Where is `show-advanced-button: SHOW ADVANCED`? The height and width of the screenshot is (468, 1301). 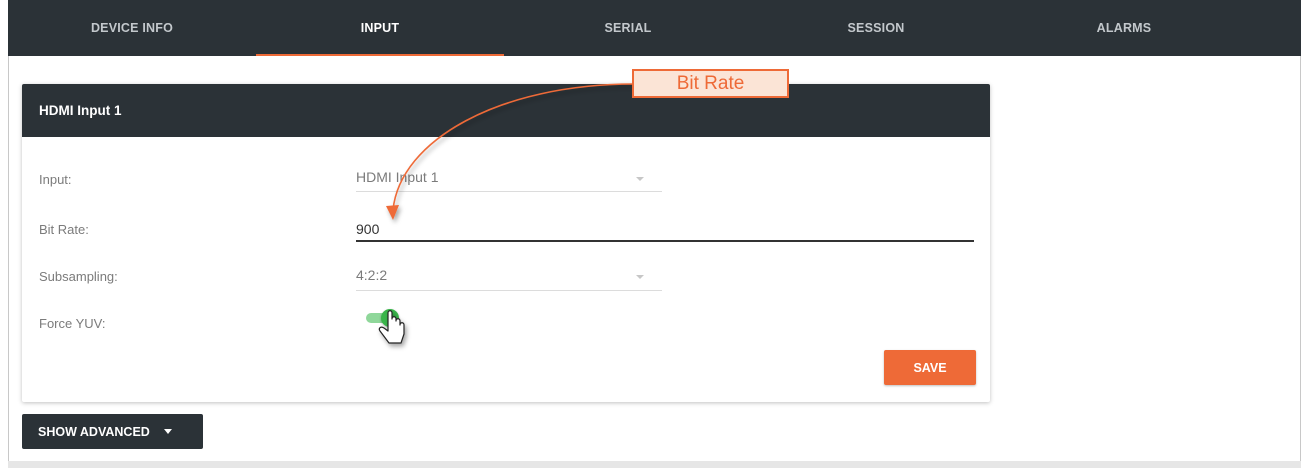 show-advanced-button: SHOW ADVANCED is located at coordinates (112, 431).